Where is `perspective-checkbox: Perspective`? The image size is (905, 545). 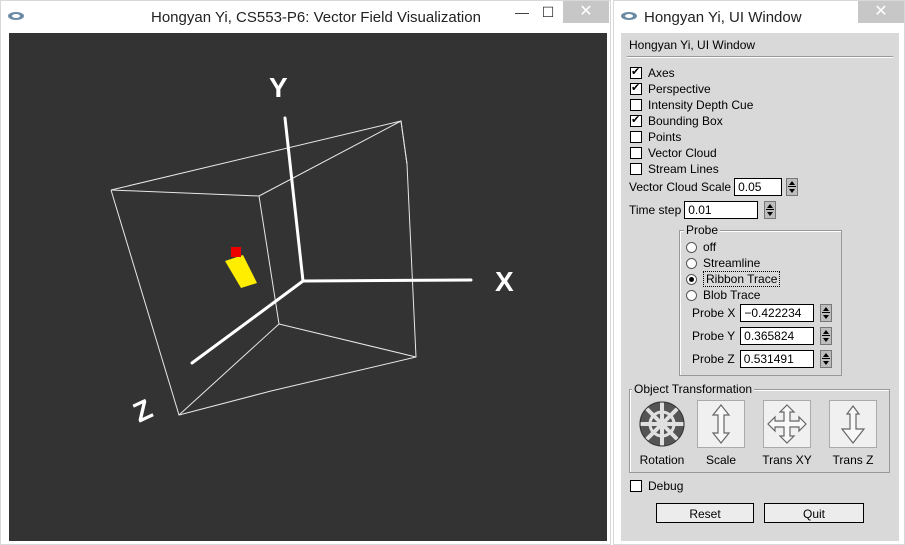
perspective-checkbox: Perspective is located at coordinates (670, 88).